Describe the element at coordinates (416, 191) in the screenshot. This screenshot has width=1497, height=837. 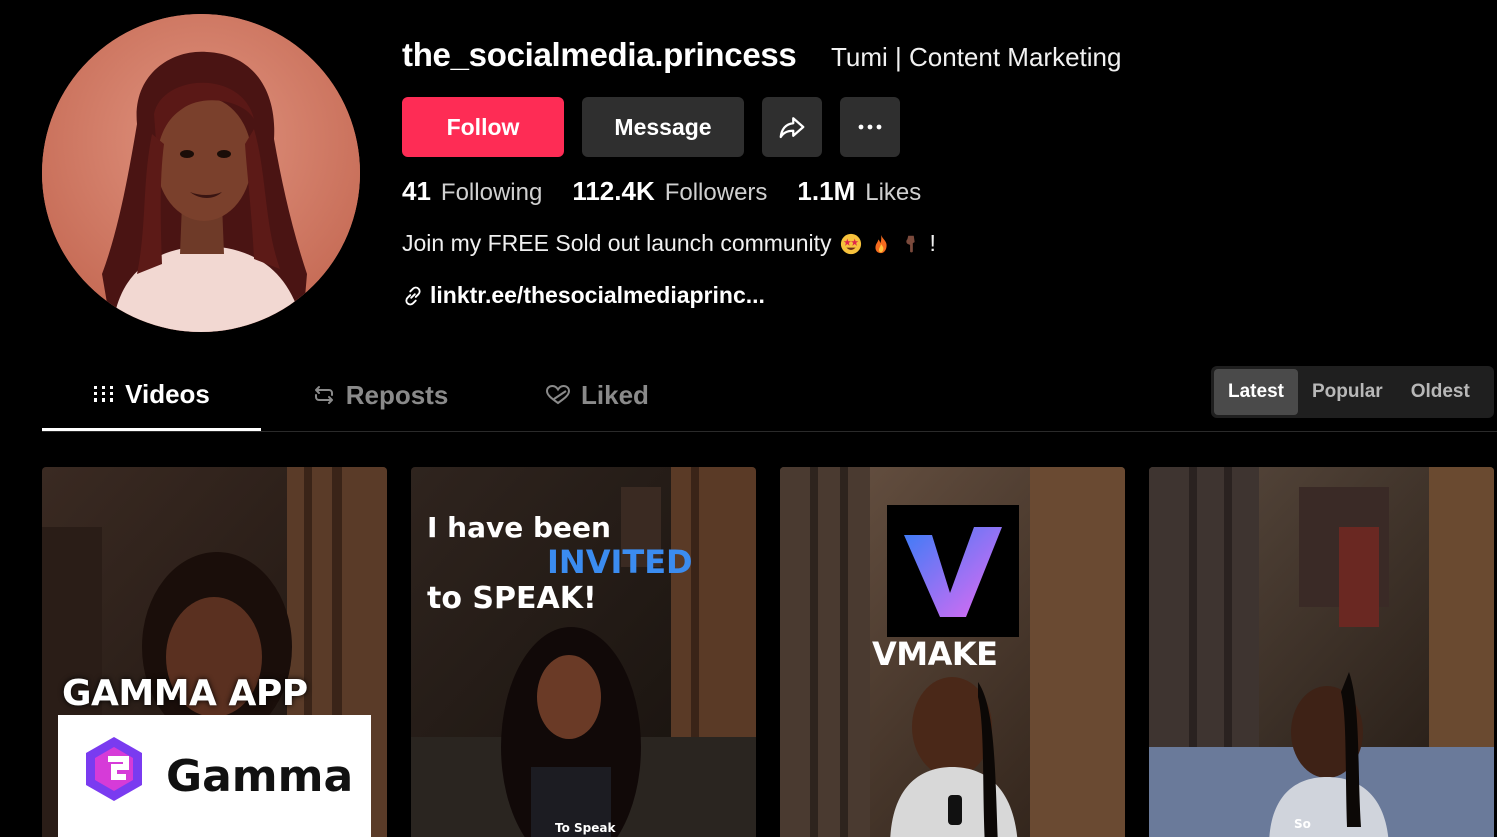
I see `following-count: 41` at that location.